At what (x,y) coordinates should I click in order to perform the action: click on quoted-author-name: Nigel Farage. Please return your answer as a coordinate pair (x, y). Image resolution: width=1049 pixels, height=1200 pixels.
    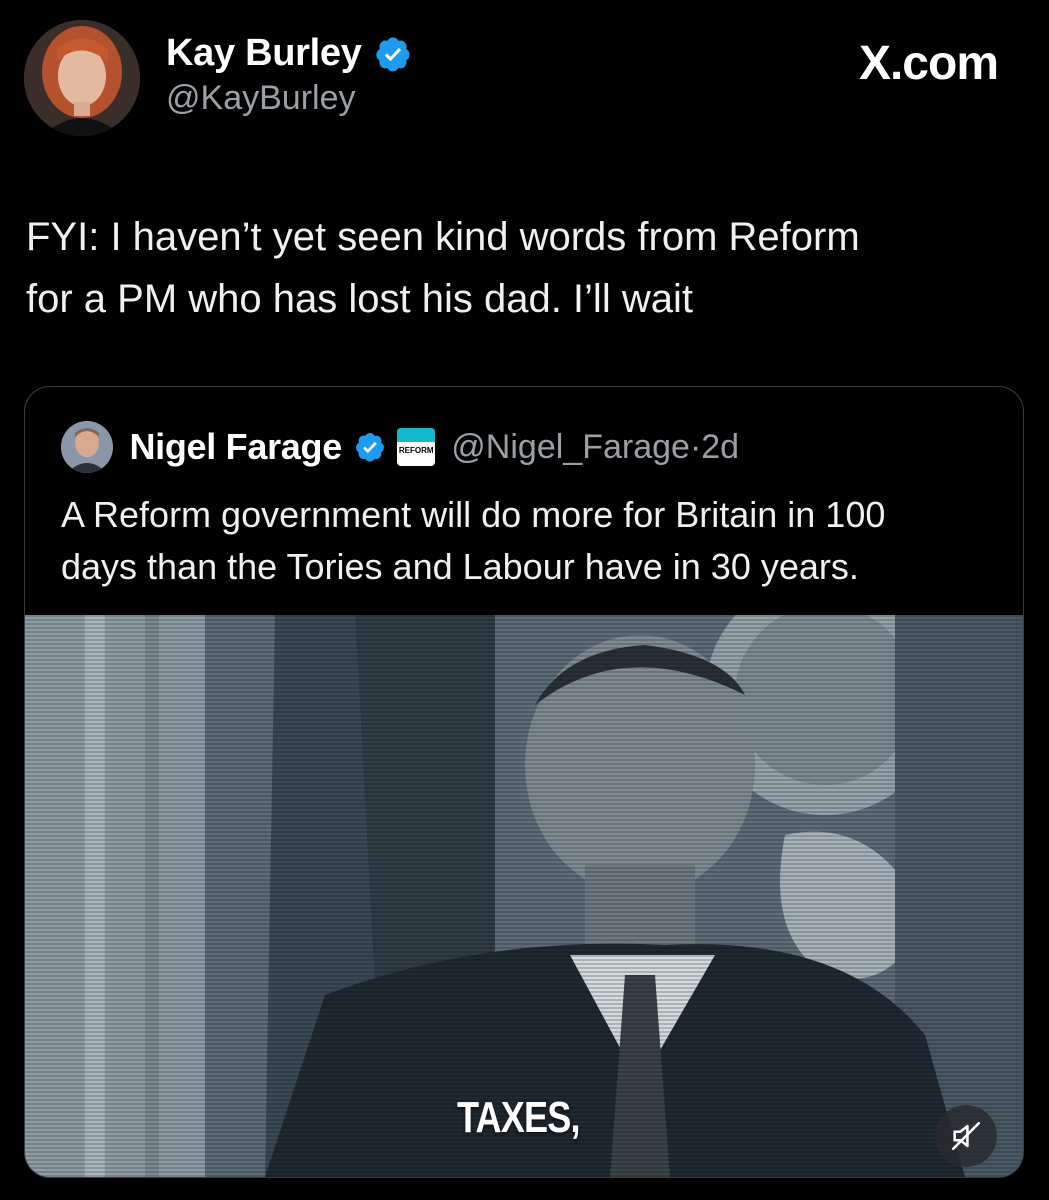
    Looking at the image, I should click on (235, 447).